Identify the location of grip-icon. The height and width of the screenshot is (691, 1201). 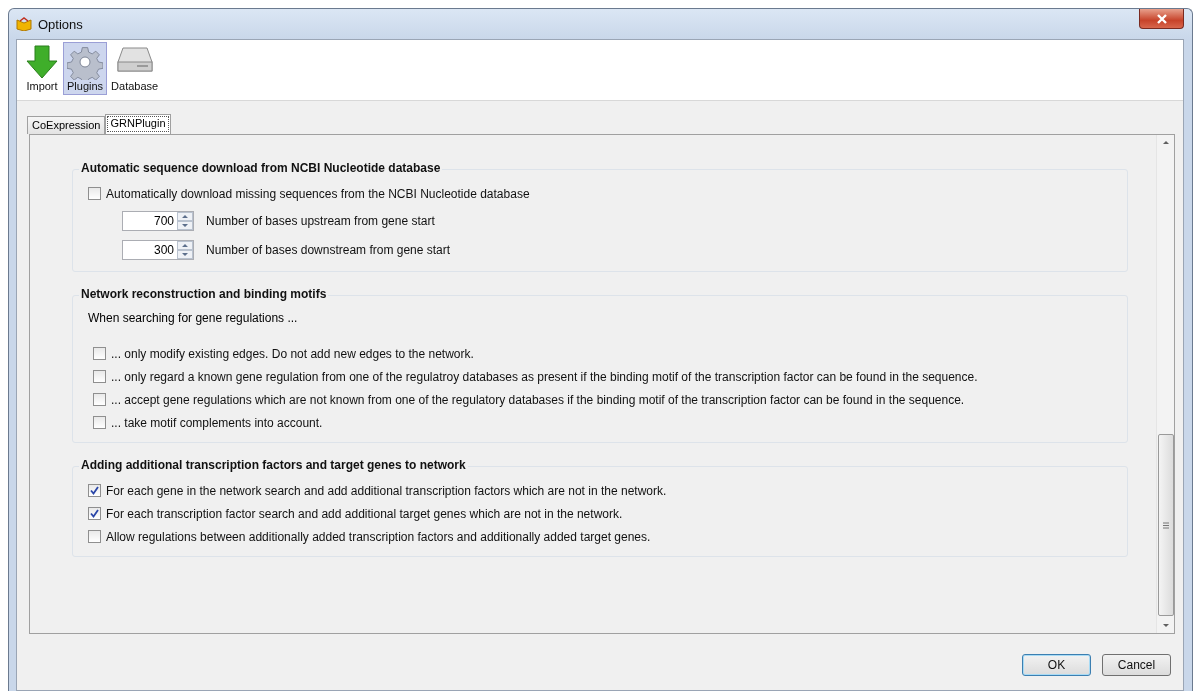
(1165, 525).